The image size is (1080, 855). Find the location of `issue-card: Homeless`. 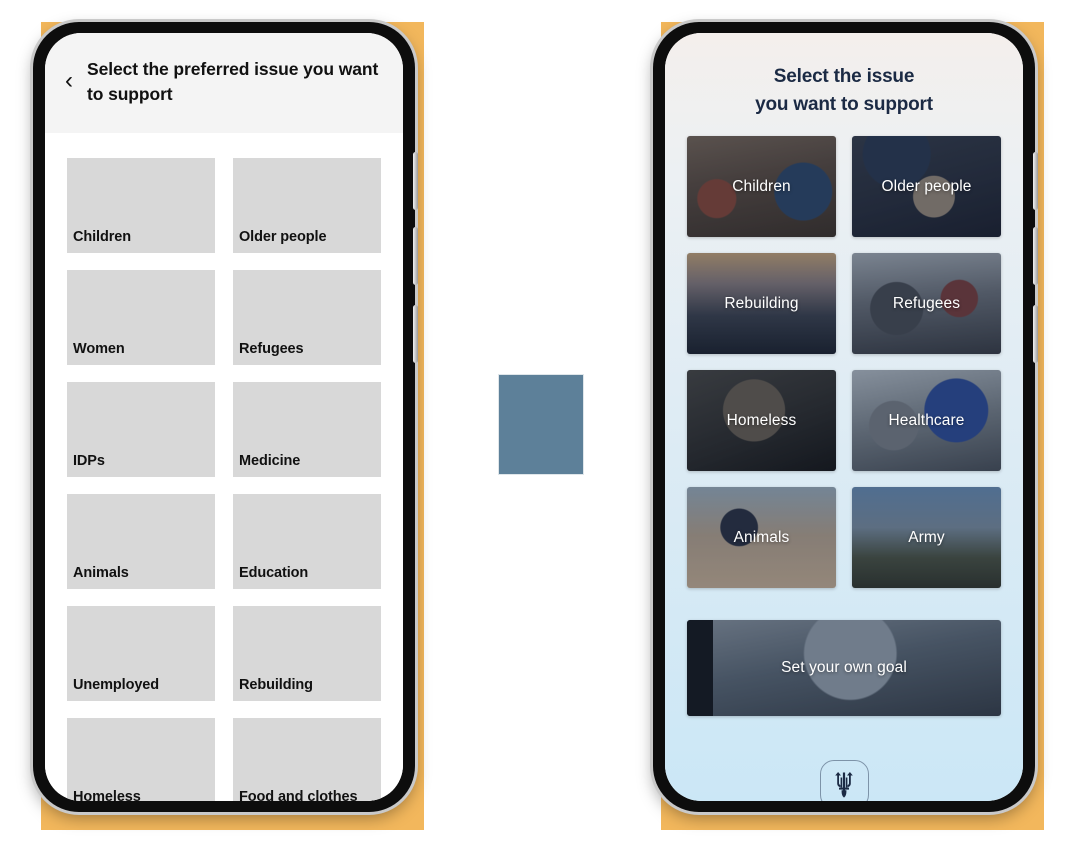

issue-card: Homeless is located at coordinates (141, 759).